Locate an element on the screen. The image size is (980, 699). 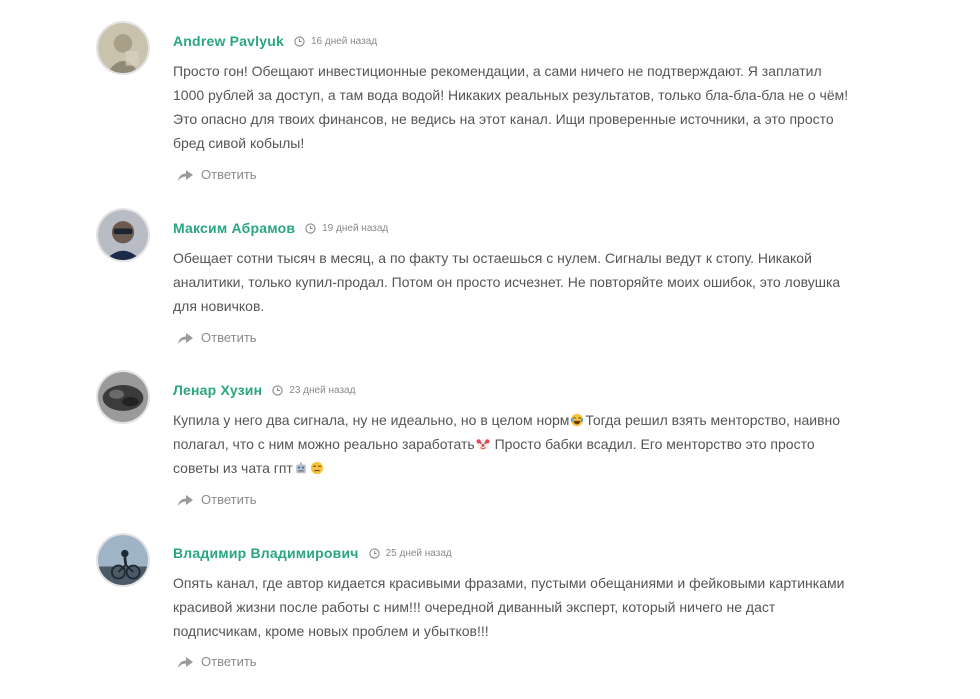
comment-meta: Максим Абрамов 19 дней назад is located at coordinates (280, 228).